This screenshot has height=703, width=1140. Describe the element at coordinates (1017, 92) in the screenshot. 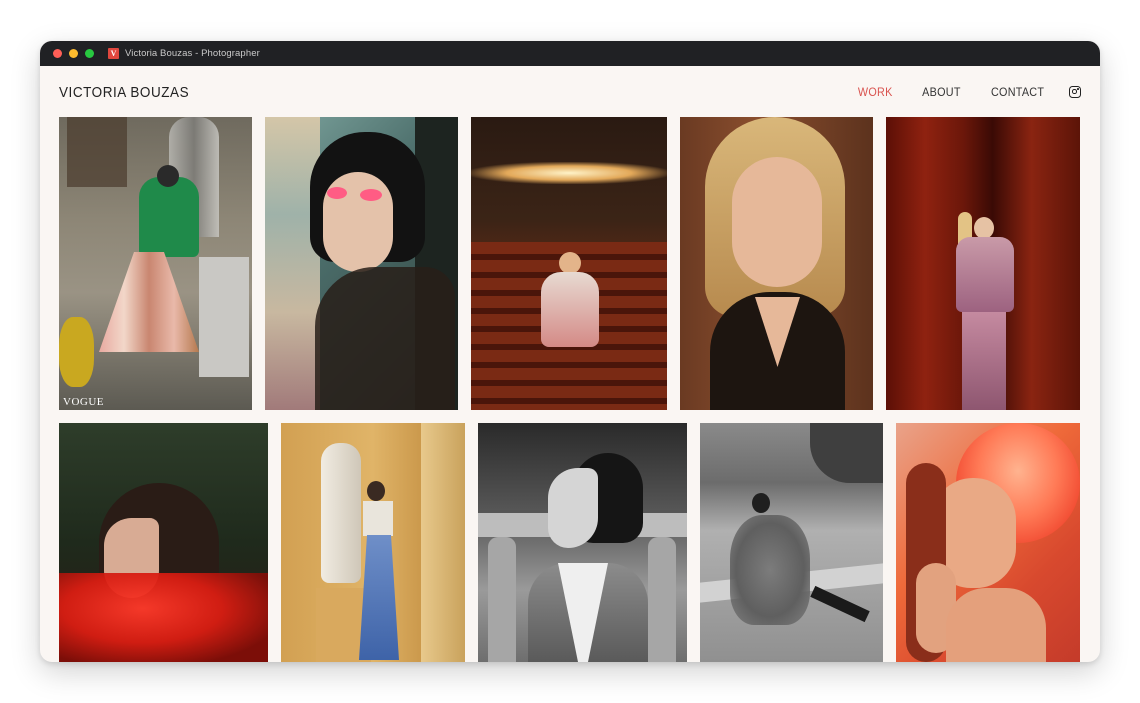

I see `nav-contact: CONTACT` at that location.